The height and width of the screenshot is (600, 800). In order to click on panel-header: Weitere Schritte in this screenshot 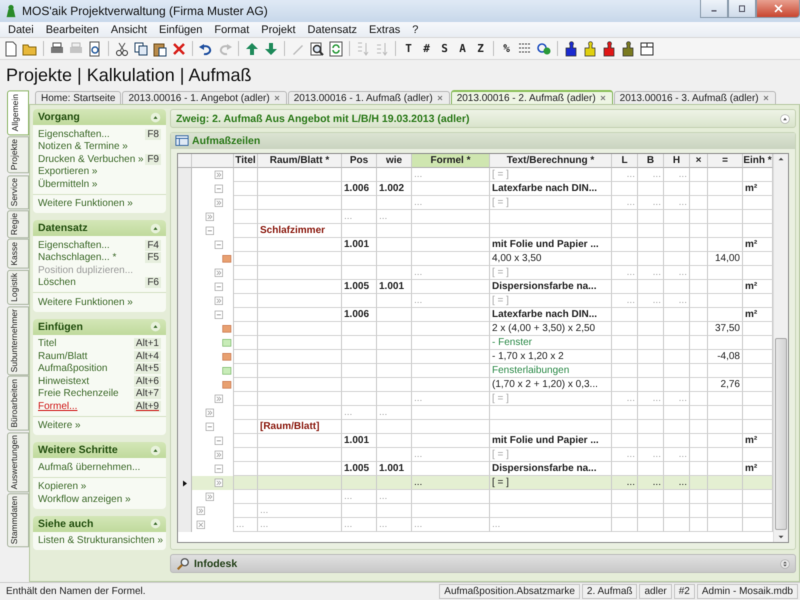, I will do `click(99, 450)`.